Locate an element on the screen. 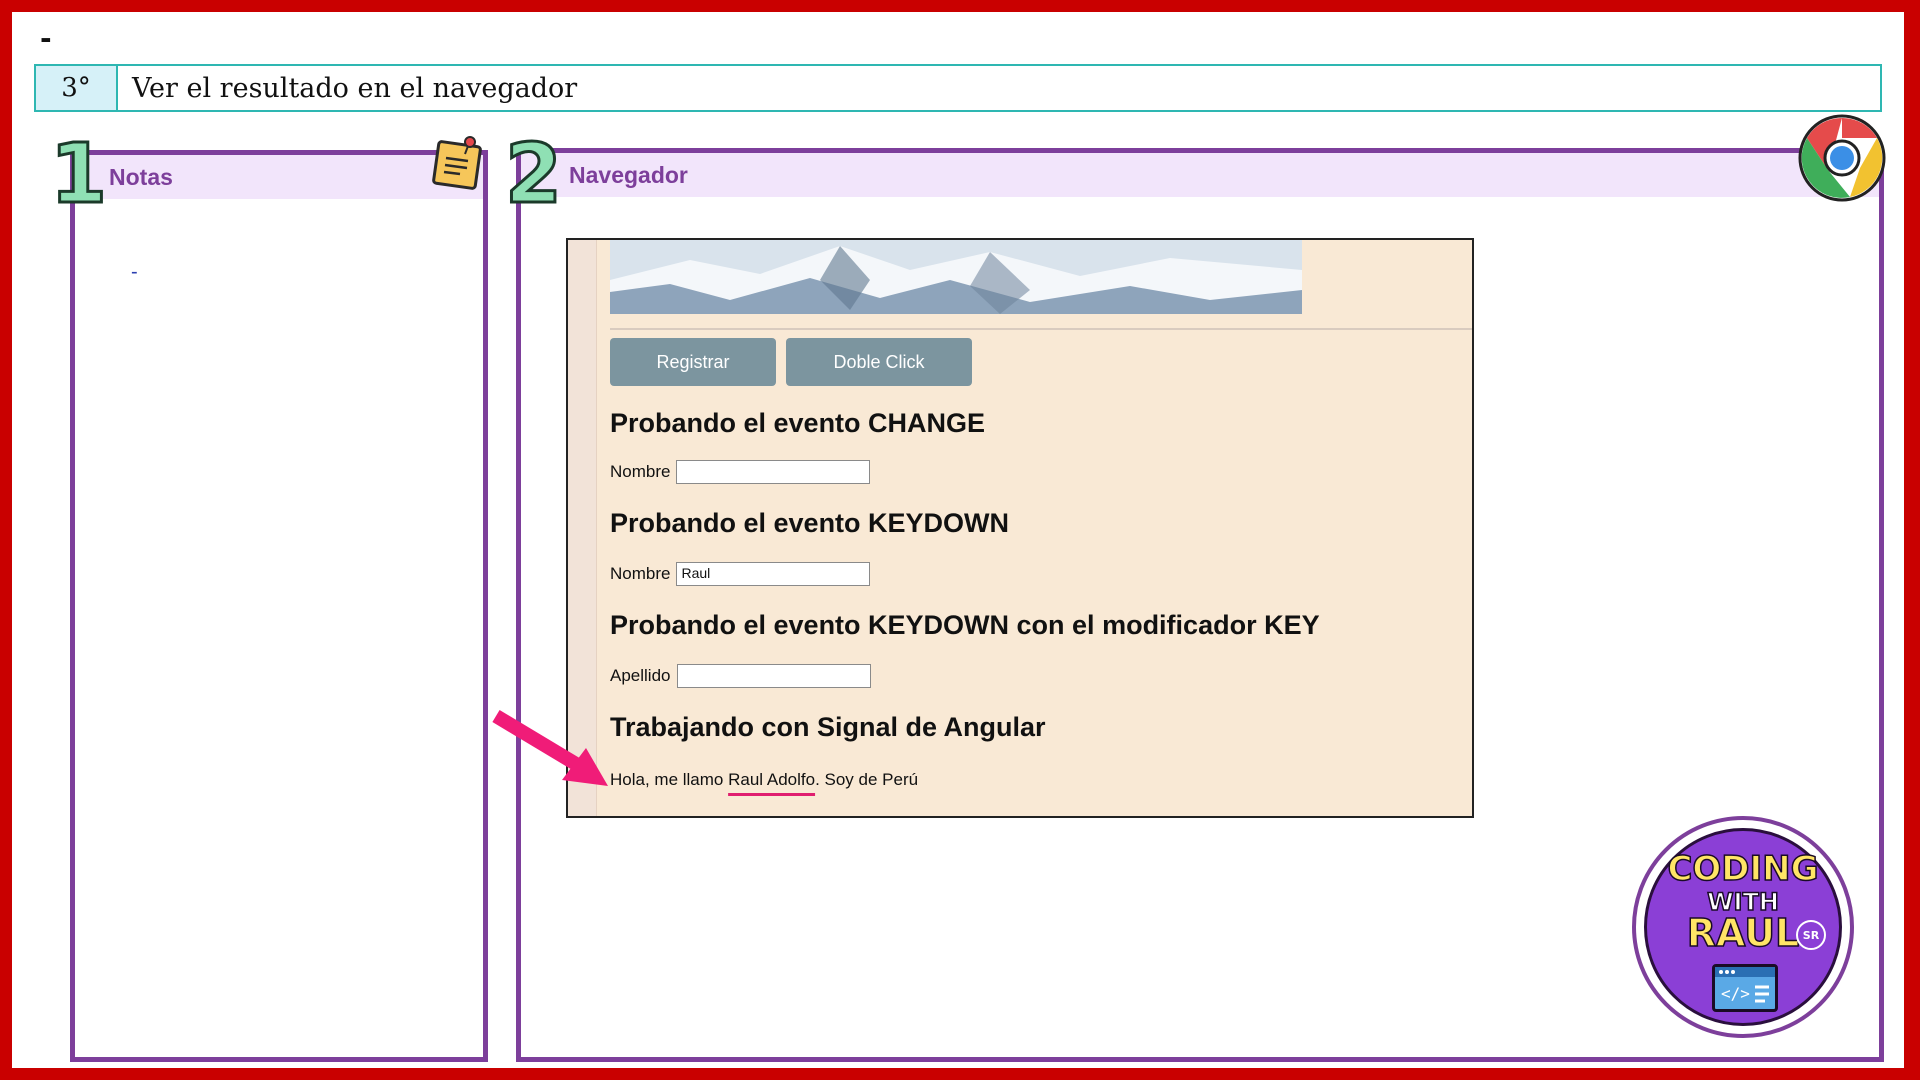 The width and height of the screenshot is (1920, 1080). mountain-banner-image is located at coordinates (956, 277).